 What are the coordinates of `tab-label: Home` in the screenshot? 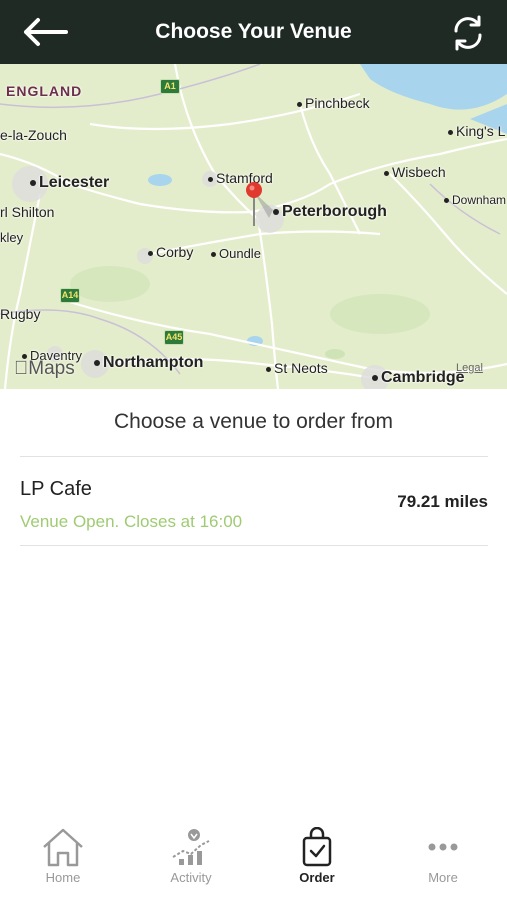 It's located at (63, 877).